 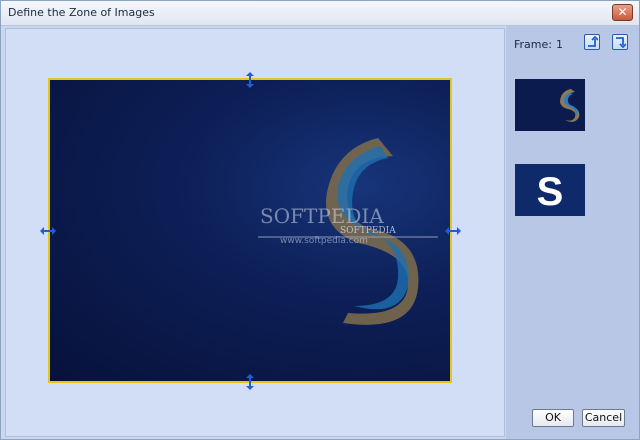 I want to click on island-thumbnail, so click(x=550, y=105).